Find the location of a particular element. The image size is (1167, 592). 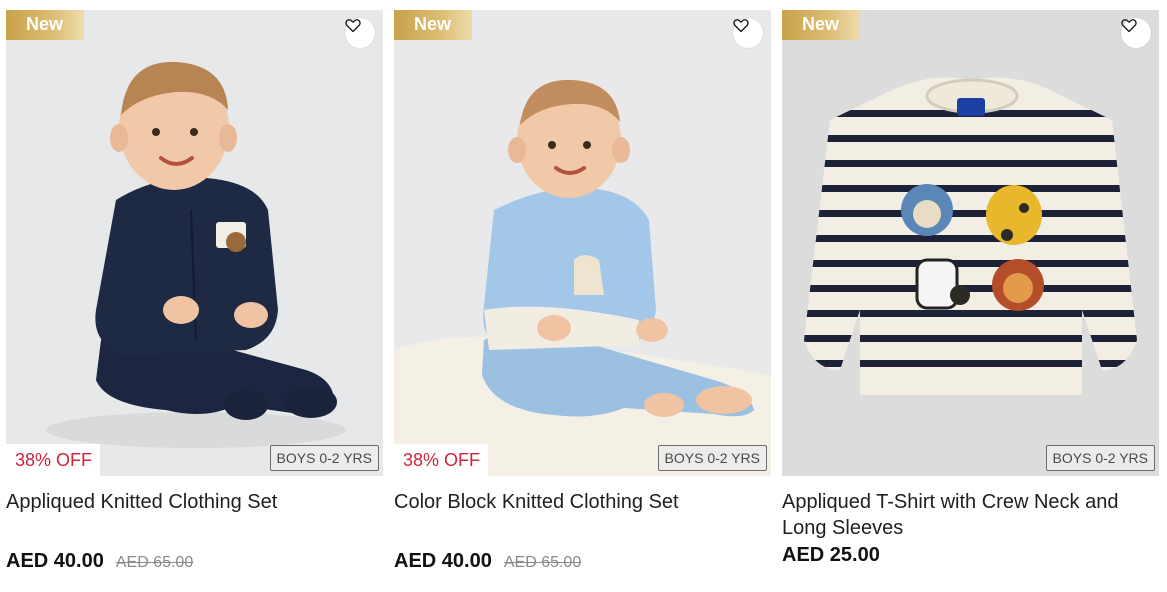

price-row: AED 25.00 is located at coordinates (970, 555).